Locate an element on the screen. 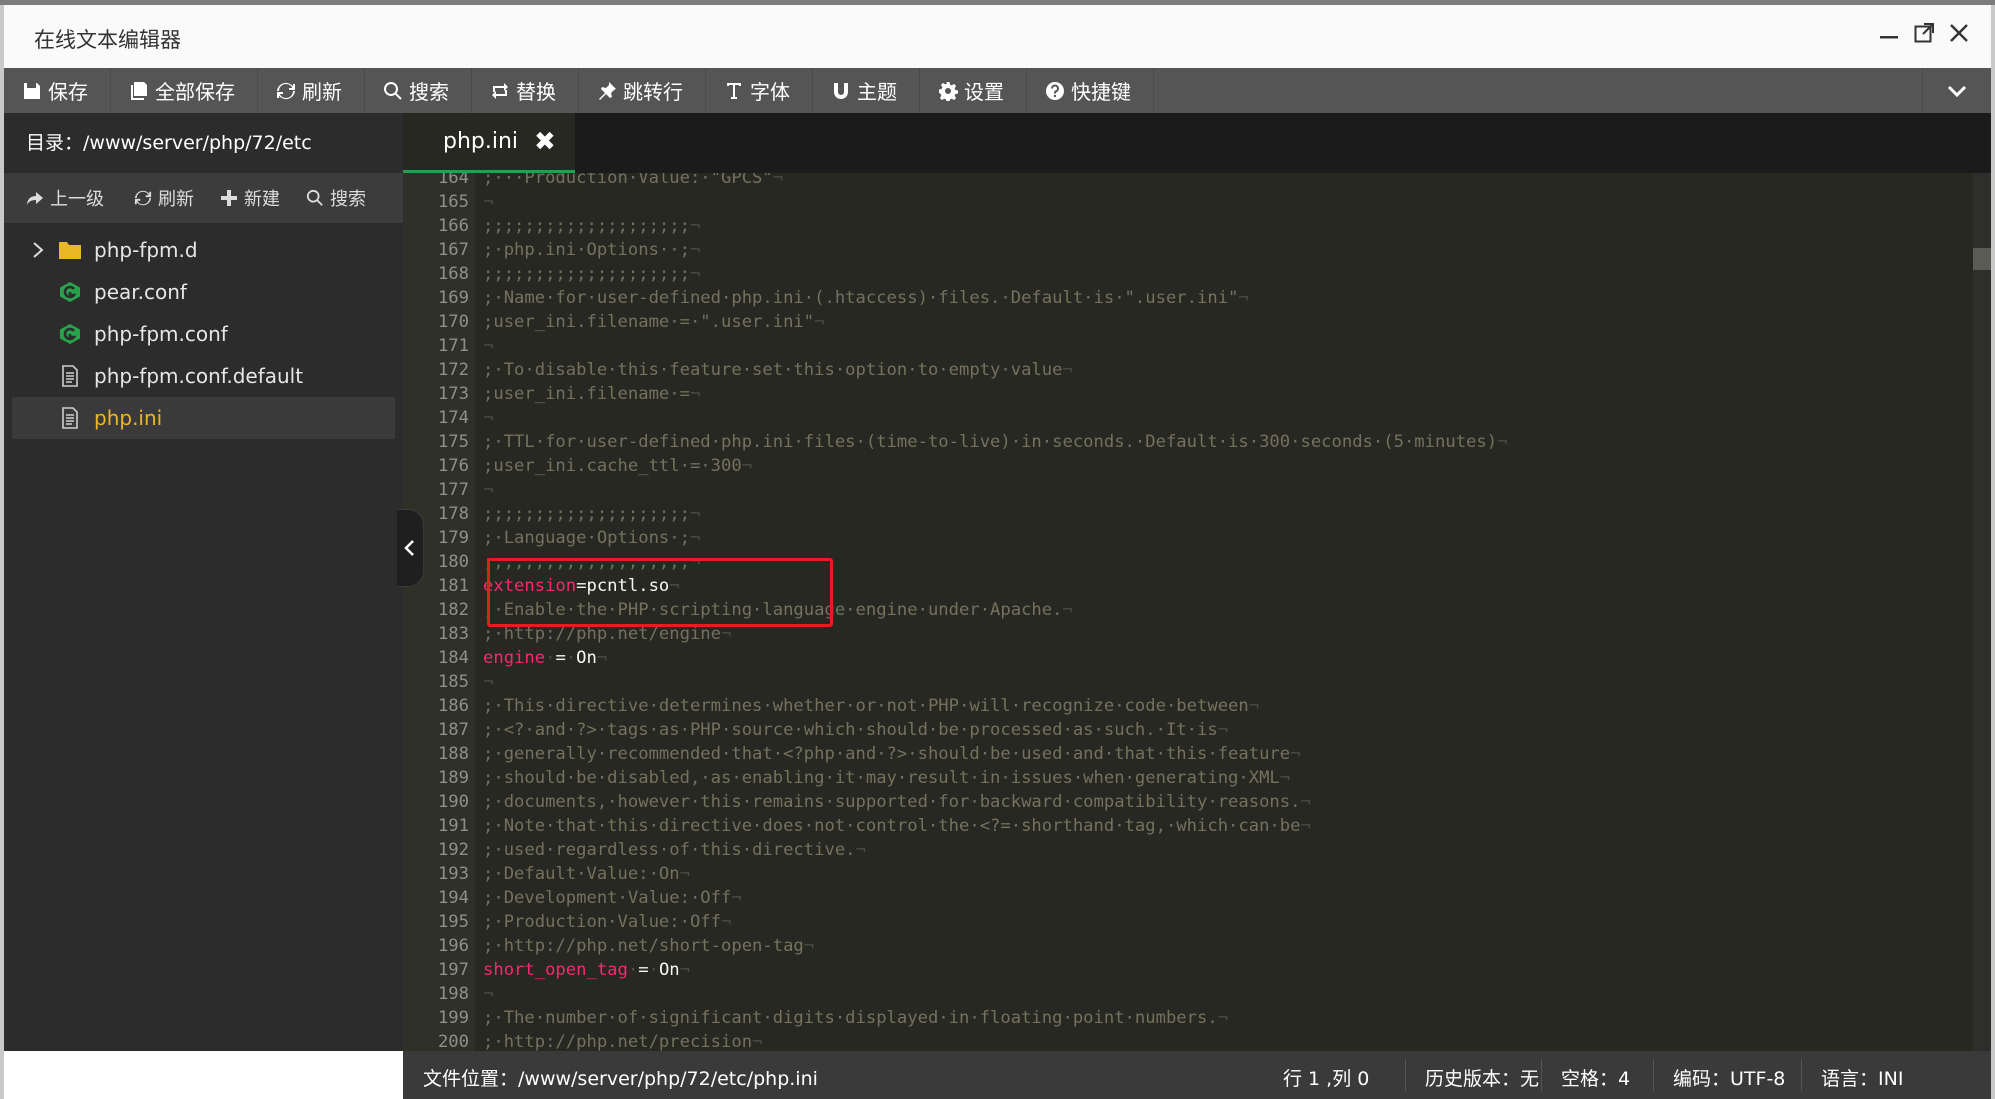 The width and height of the screenshot is (1995, 1099). scrollbar-thumb is located at coordinates (1982, 259).